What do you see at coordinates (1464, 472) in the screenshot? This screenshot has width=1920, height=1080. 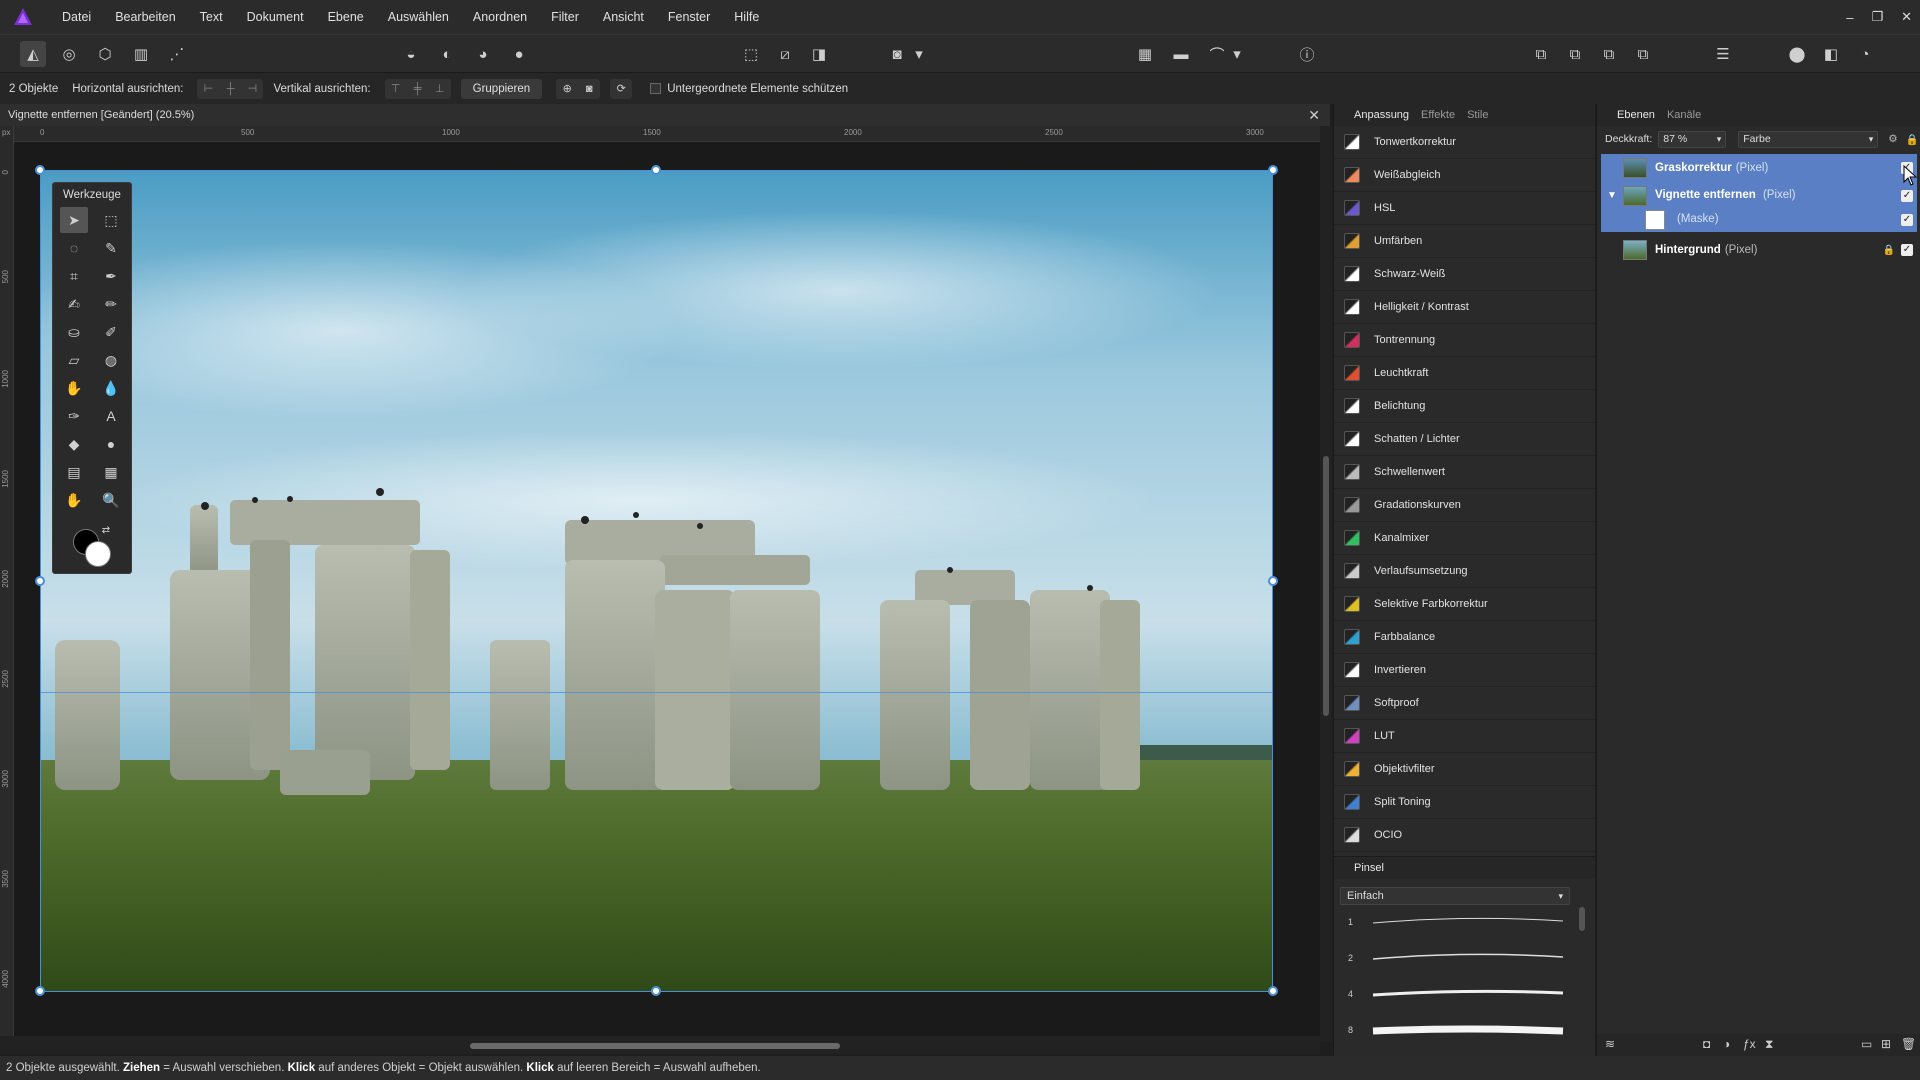 I see `adjustment-item: Schwellenwert` at bounding box center [1464, 472].